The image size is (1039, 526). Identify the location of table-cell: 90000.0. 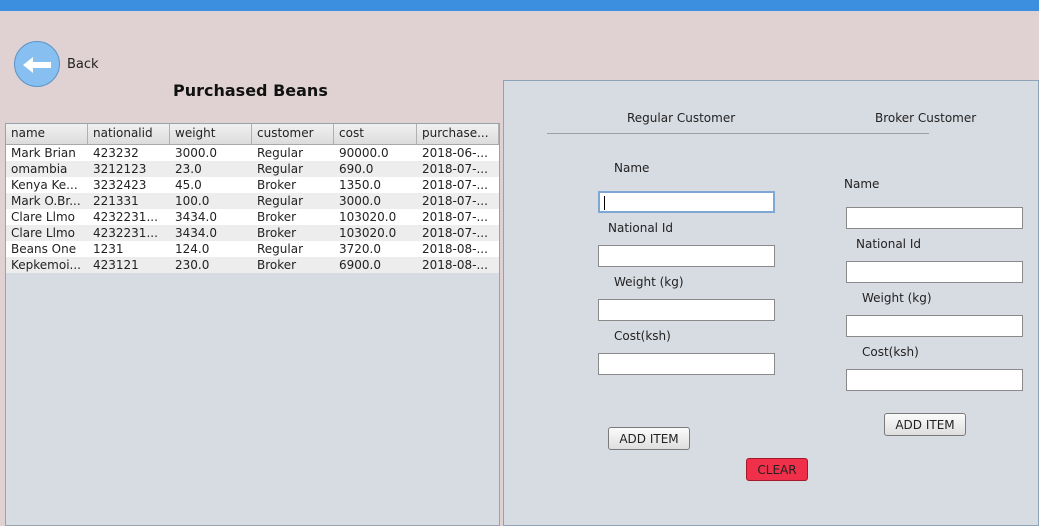
(364, 153).